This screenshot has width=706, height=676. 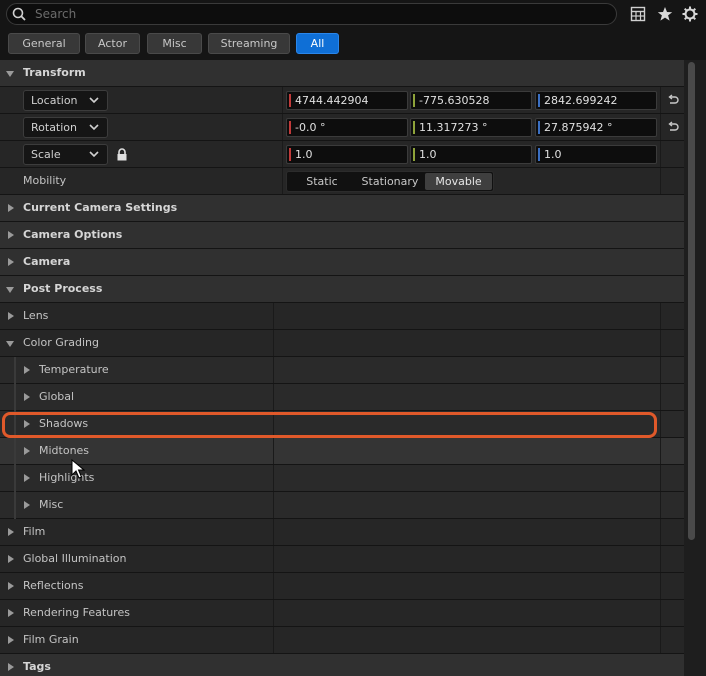 What do you see at coordinates (73, 234) in the screenshot?
I see `category-label: Camera Options` at bounding box center [73, 234].